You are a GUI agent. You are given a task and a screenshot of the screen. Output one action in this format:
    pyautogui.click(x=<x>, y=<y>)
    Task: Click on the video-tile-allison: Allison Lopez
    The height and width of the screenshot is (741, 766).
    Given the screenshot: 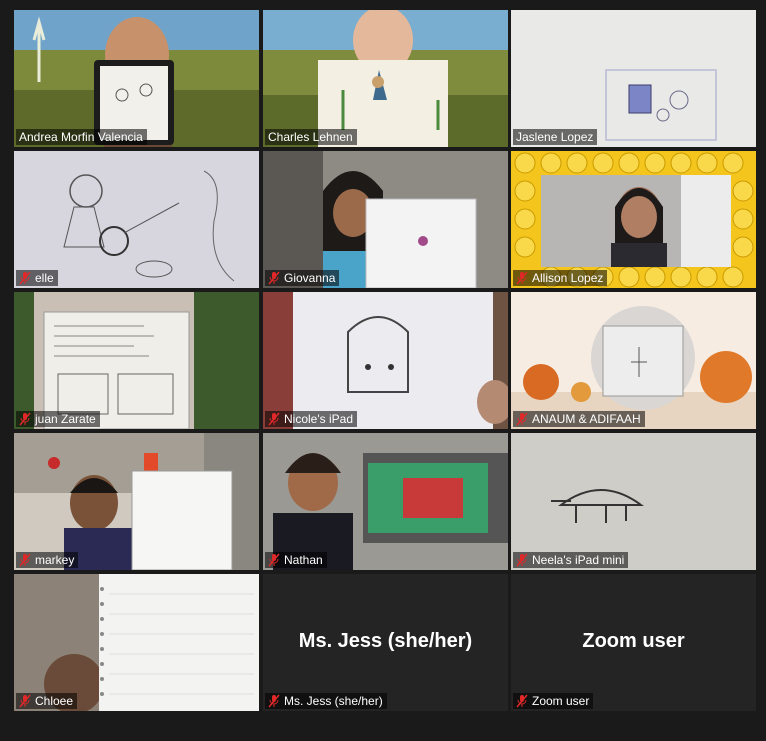 What is the action you would take?
    pyautogui.click(x=633, y=219)
    